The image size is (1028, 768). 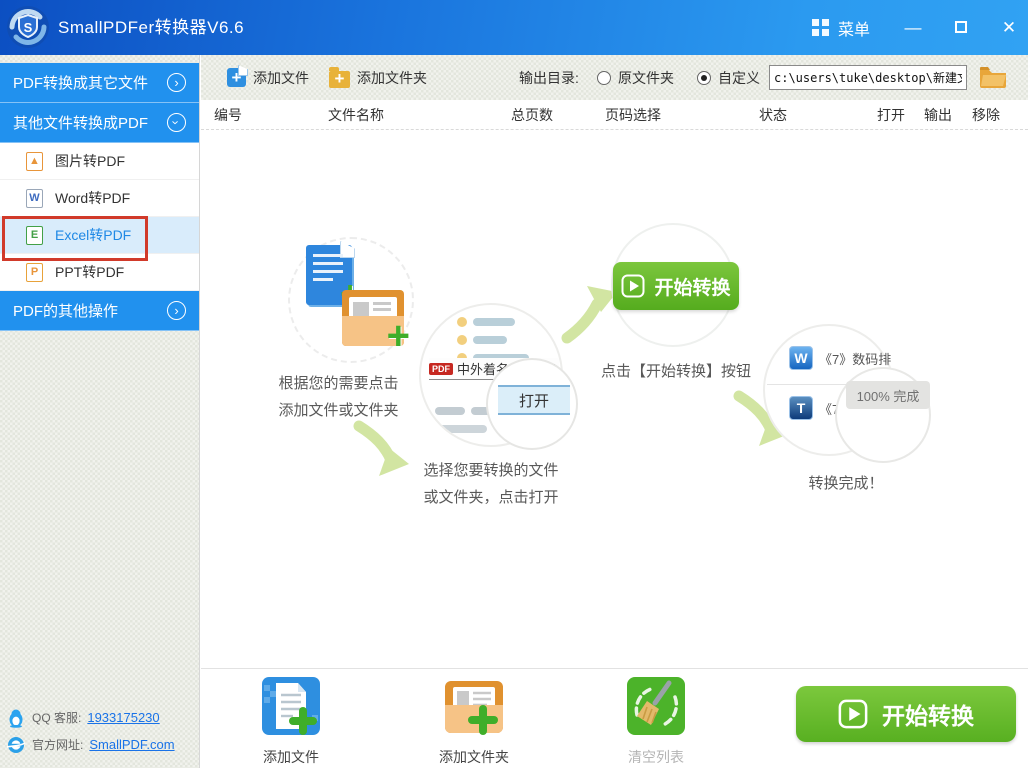 What do you see at coordinates (773, 115) in the screenshot?
I see `col-status: 状态` at bounding box center [773, 115].